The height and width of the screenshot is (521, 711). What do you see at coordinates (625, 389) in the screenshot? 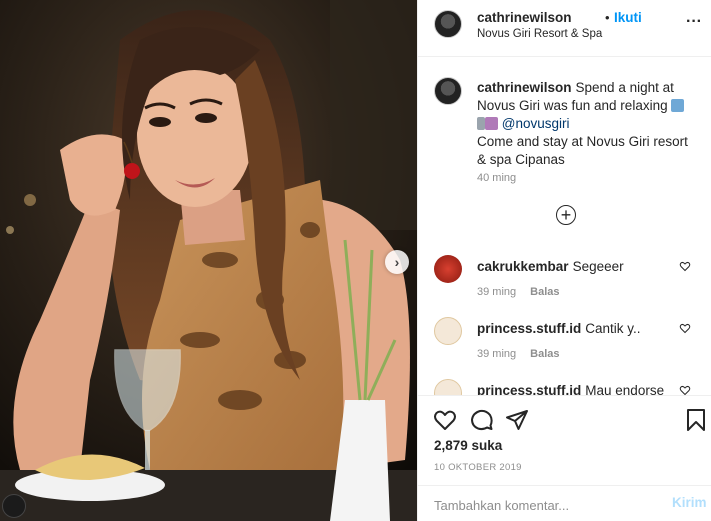
I see `comment-body: Mau endorse` at bounding box center [625, 389].